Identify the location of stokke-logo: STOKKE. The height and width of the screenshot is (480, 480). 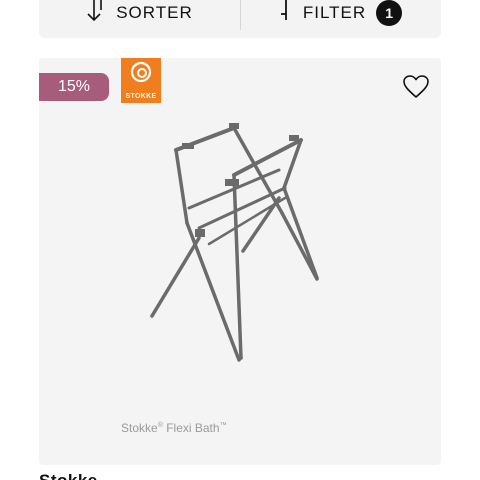
(141, 80).